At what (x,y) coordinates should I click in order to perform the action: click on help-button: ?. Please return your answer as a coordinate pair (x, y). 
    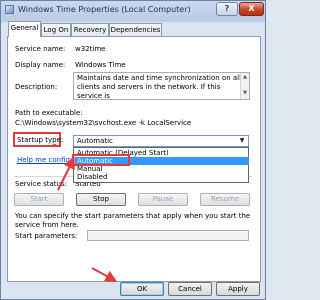
    Looking at the image, I should click on (227, 9).